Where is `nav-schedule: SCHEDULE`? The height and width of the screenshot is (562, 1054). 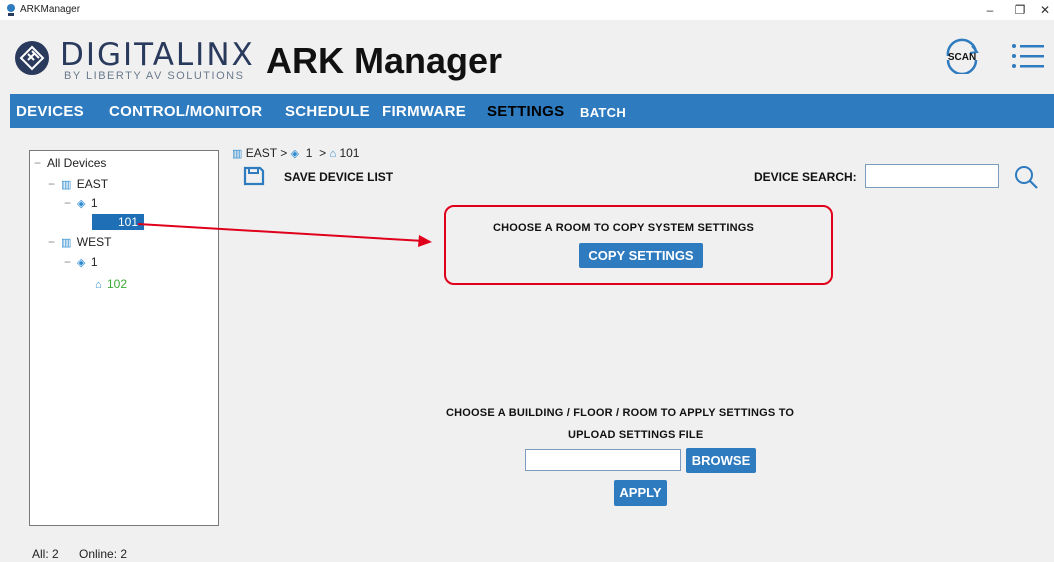 nav-schedule: SCHEDULE is located at coordinates (327, 111).